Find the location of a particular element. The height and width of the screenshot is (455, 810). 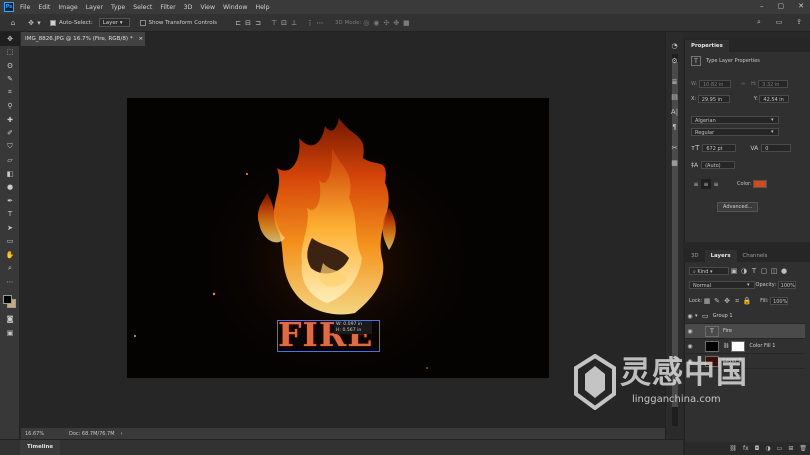

close-tab-icon: × is located at coordinates (140, 39).